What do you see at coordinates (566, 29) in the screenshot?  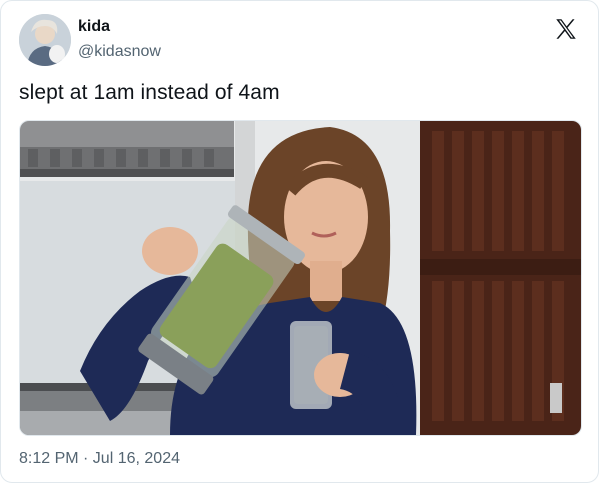 I see `x-logo-icon` at bounding box center [566, 29].